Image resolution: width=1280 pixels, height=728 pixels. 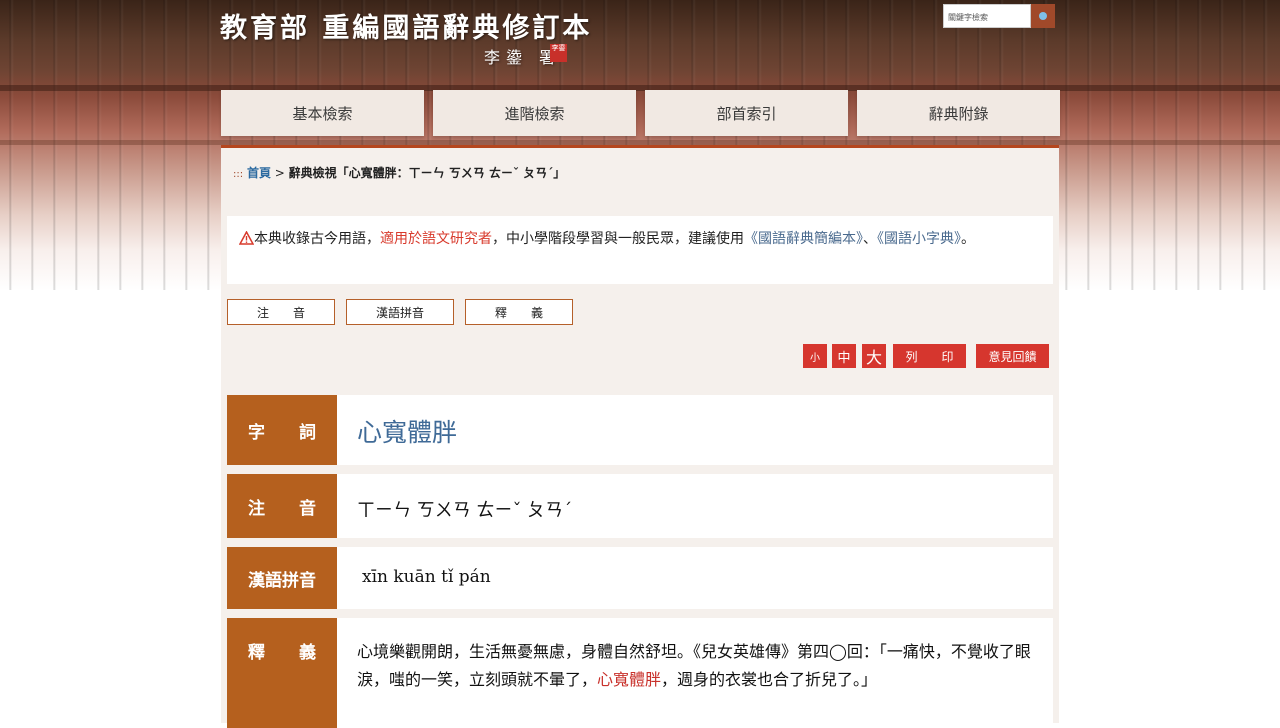 I want to click on font-large-button: 大, so click(x=874, y=356).